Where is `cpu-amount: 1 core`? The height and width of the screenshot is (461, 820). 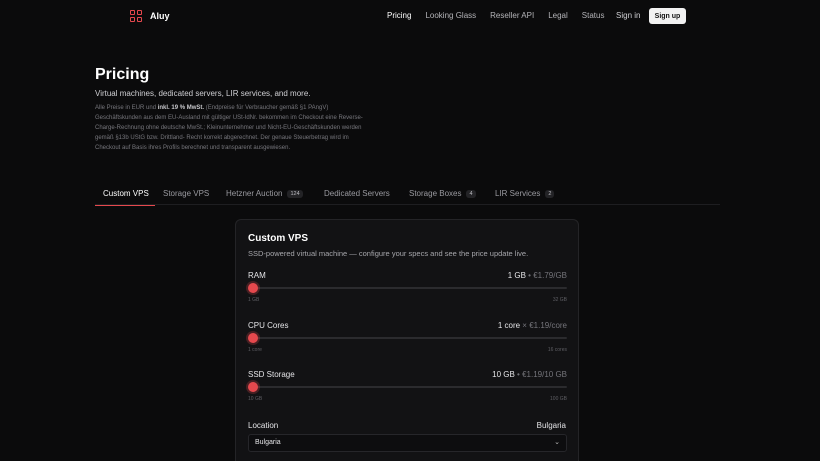
cpu-amount: 1 core is located at coordinates (509, 325).